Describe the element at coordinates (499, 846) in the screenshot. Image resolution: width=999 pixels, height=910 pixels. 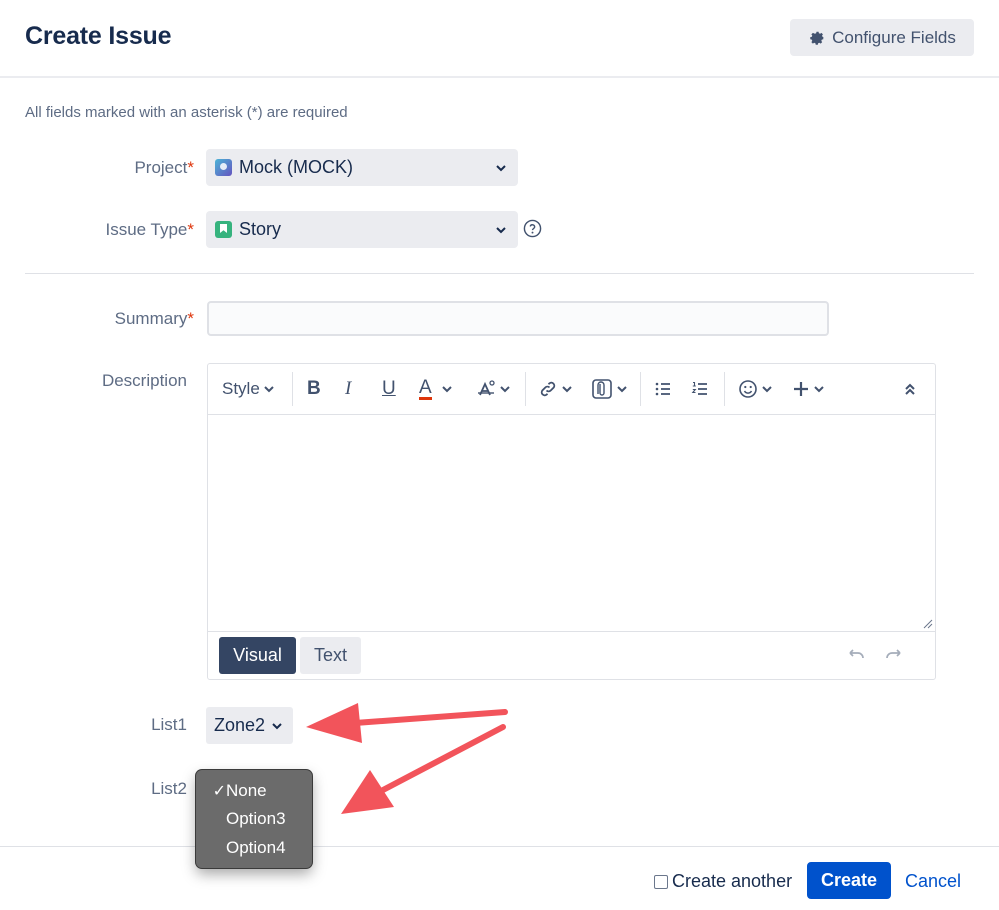
I see `footer-divider` at that location.